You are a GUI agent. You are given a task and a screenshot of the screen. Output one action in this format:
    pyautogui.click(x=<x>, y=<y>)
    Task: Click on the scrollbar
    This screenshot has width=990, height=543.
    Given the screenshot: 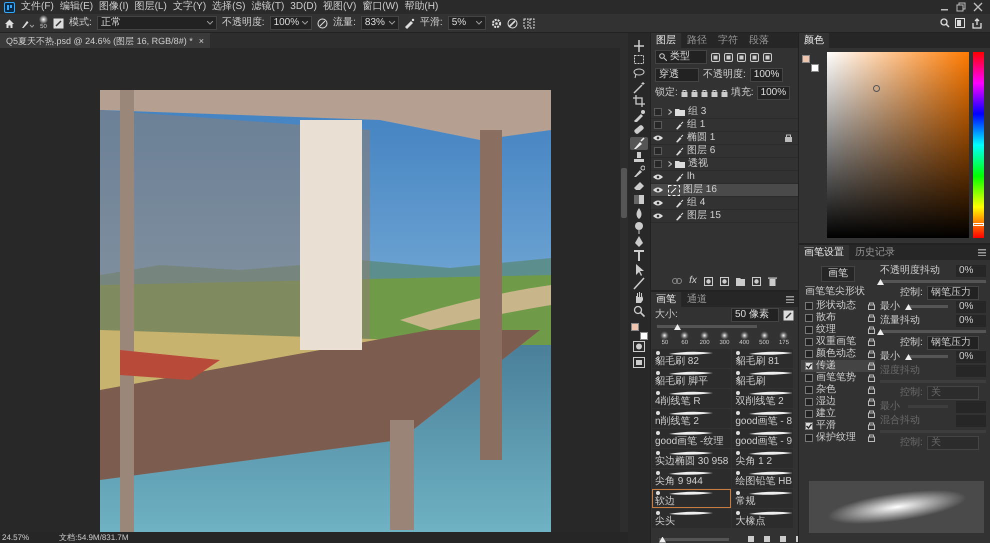 What is the action you would take?
    pyautogui.click(x=624, y=290)
    